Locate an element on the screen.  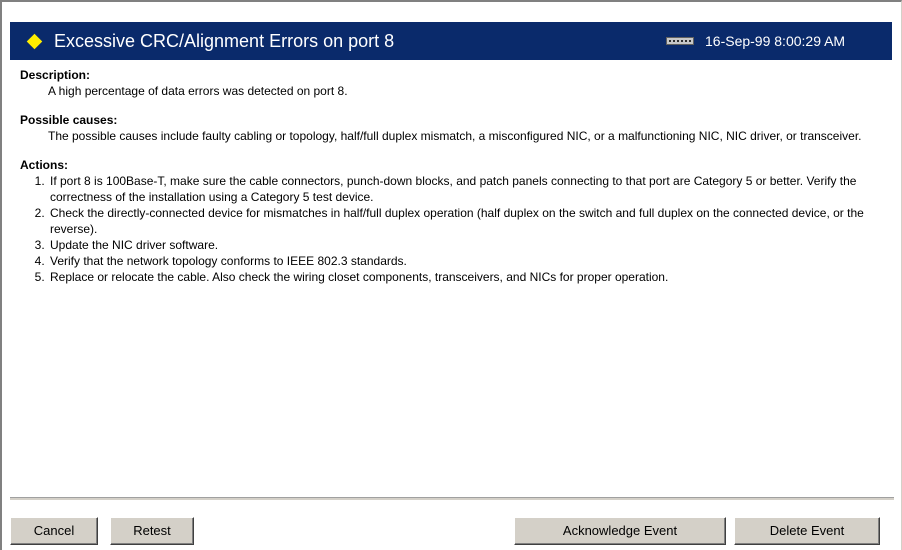
retest-button: Retest is located at coordinates (152, 531).